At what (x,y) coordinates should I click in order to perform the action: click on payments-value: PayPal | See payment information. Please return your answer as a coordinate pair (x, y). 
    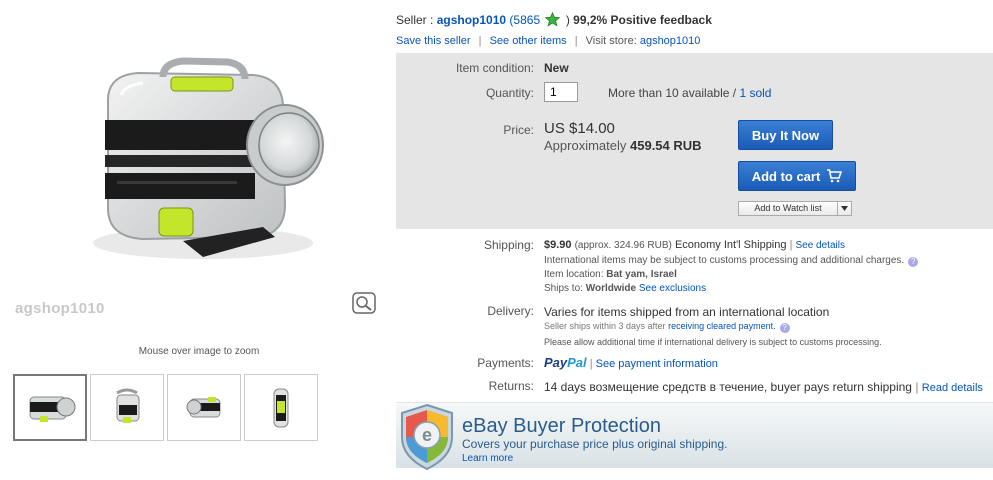
    Looking at the image, I should click on (631, 362).